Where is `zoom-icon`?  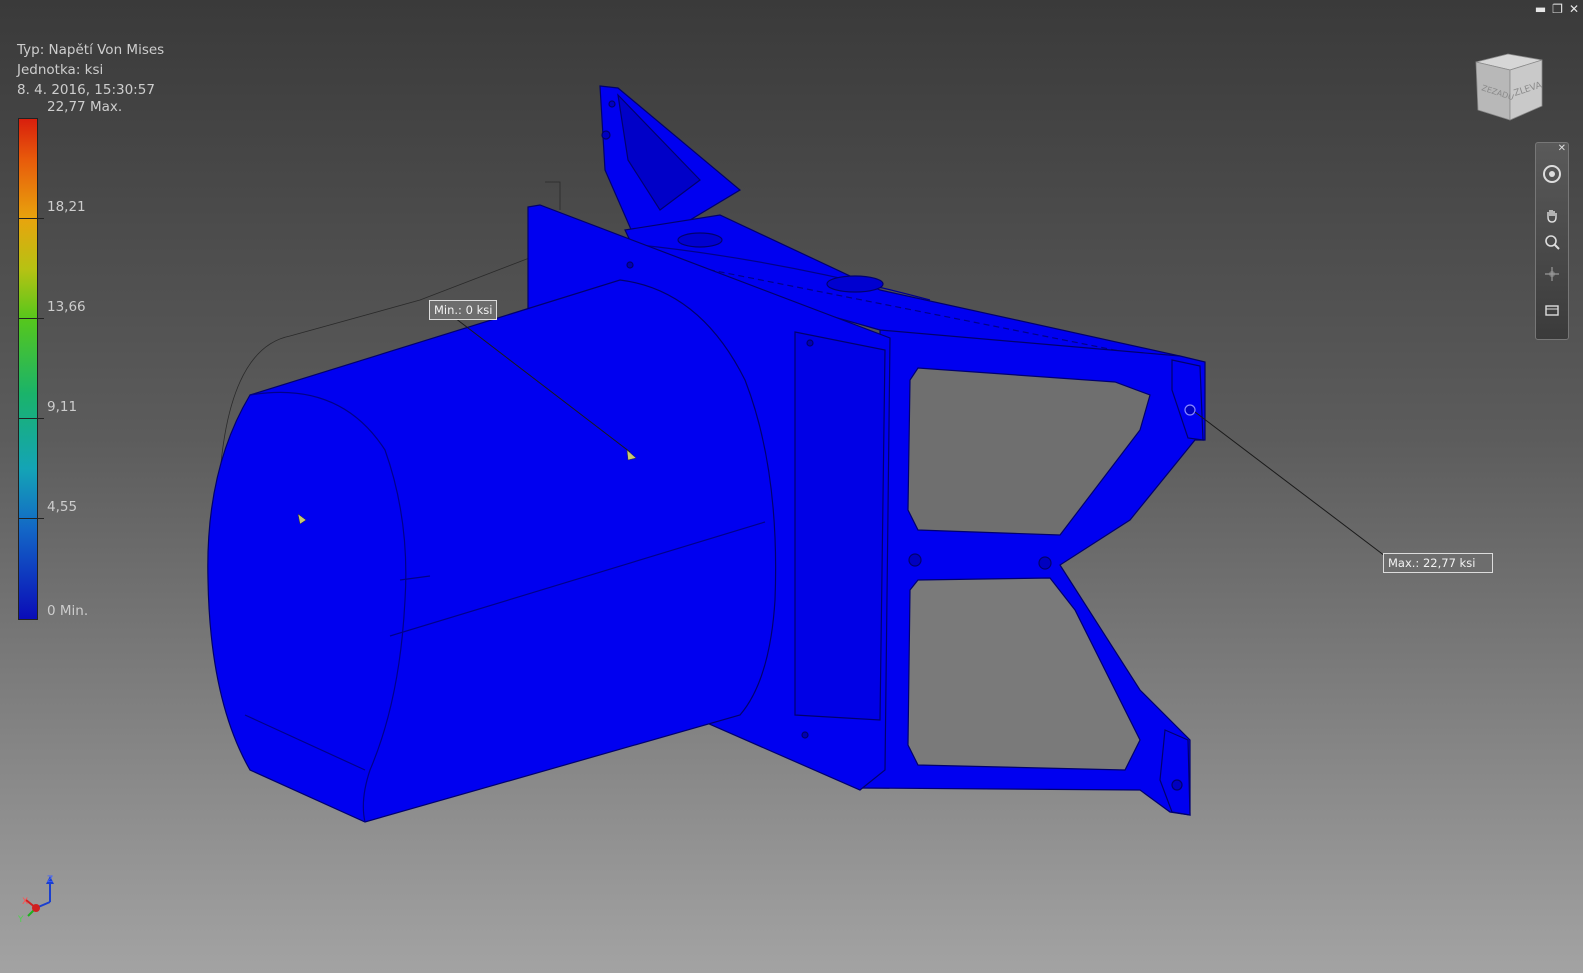
zoom-icon is located at coordinates (1552, 242).